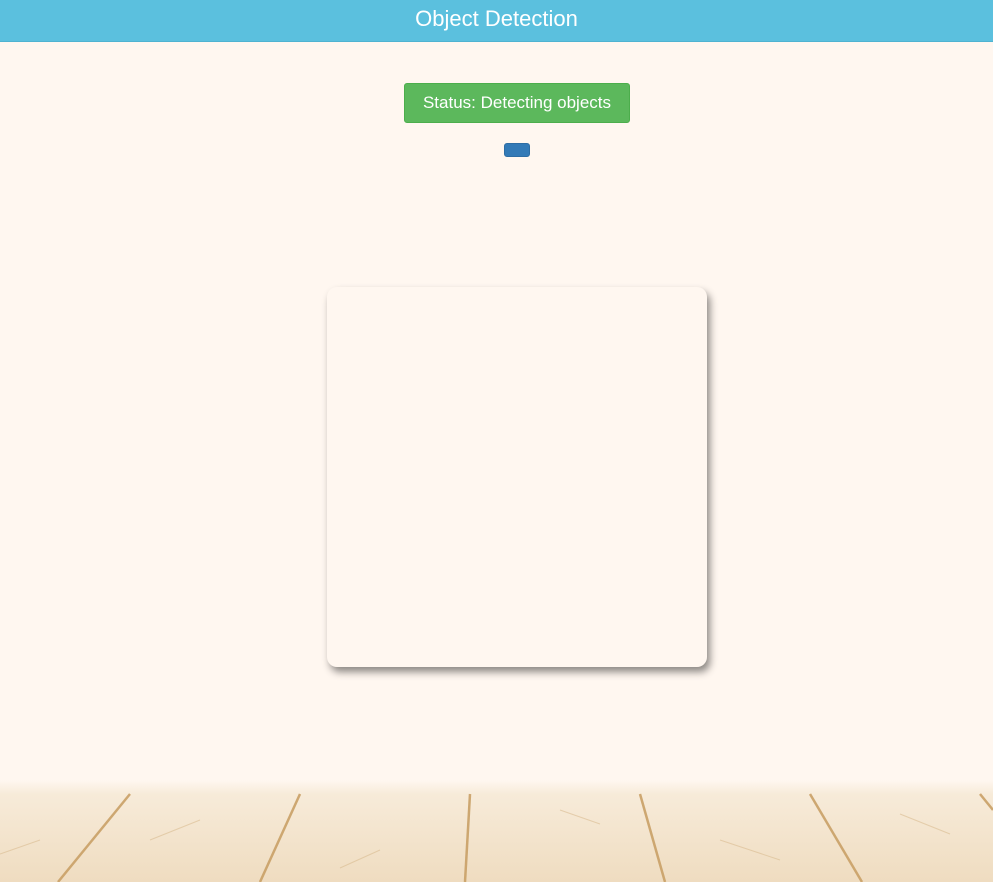 The height and width of the screenshot is (882, 993). What do you see at coordinates (496, 831) in the screenshot?
I see `wooden-floor-background` at bounding box center [496, 831].